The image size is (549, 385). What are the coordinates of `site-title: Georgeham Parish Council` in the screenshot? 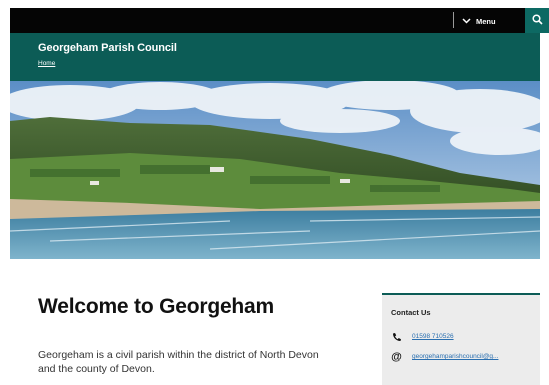 It's located at (107, 48).